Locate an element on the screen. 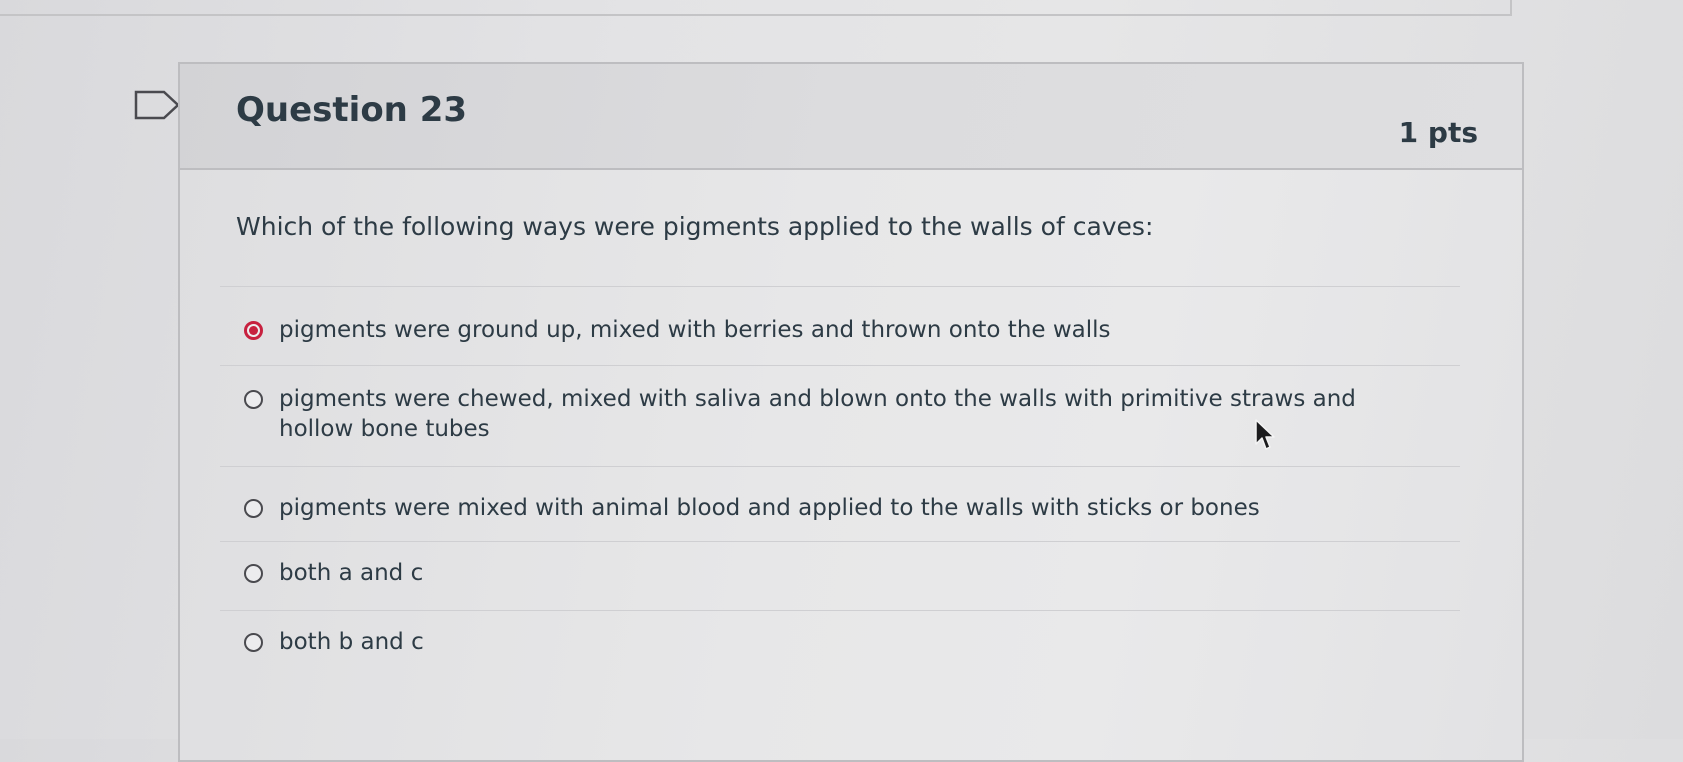 Image resolution: width=1683 pixels, height=762 pixels. question-points: 1 pts is located at coordinates (1438, 132).